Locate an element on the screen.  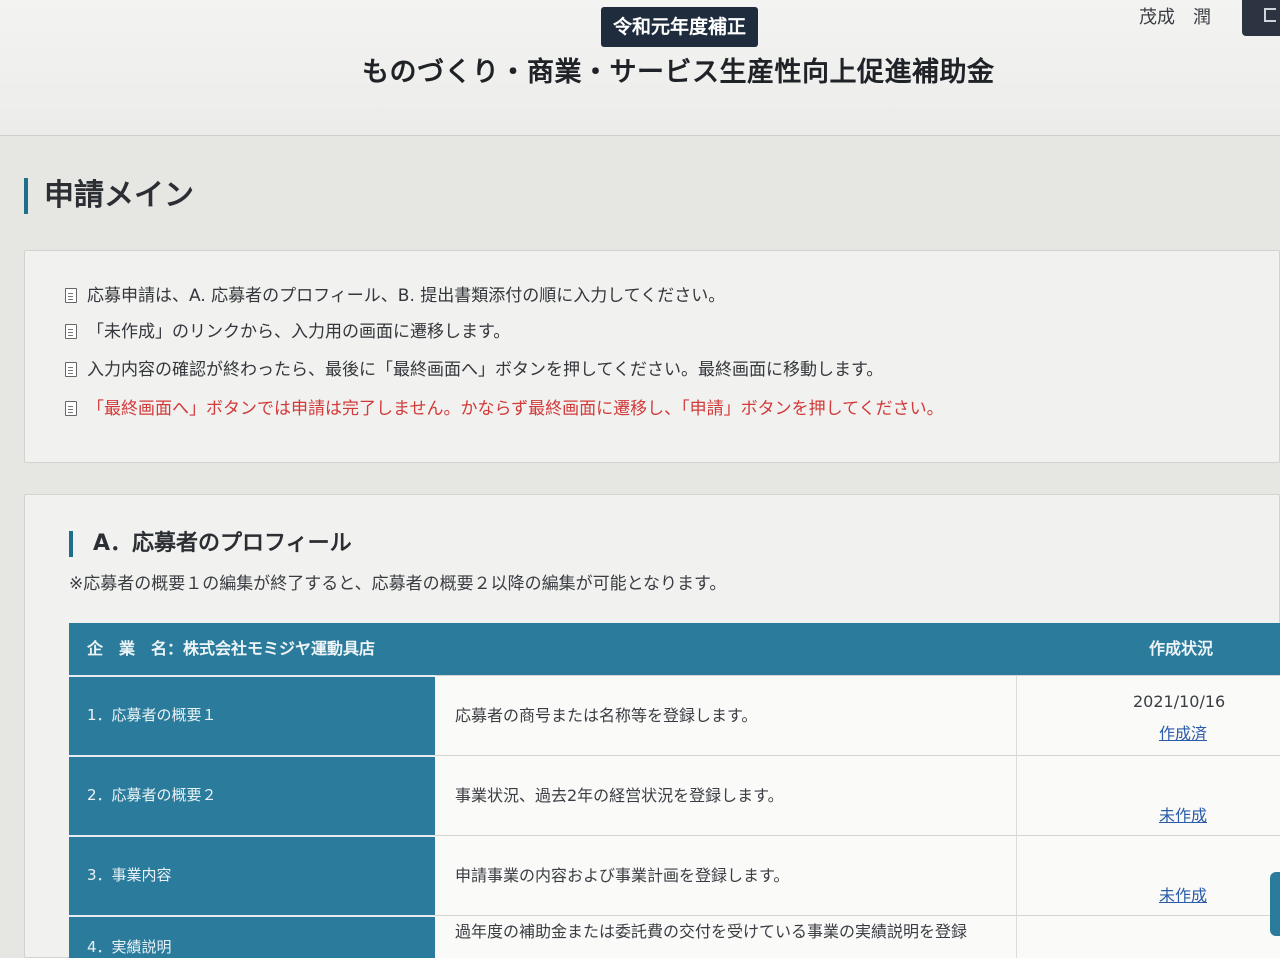
side-scroll-tab is located at coordinates (1275, 904).